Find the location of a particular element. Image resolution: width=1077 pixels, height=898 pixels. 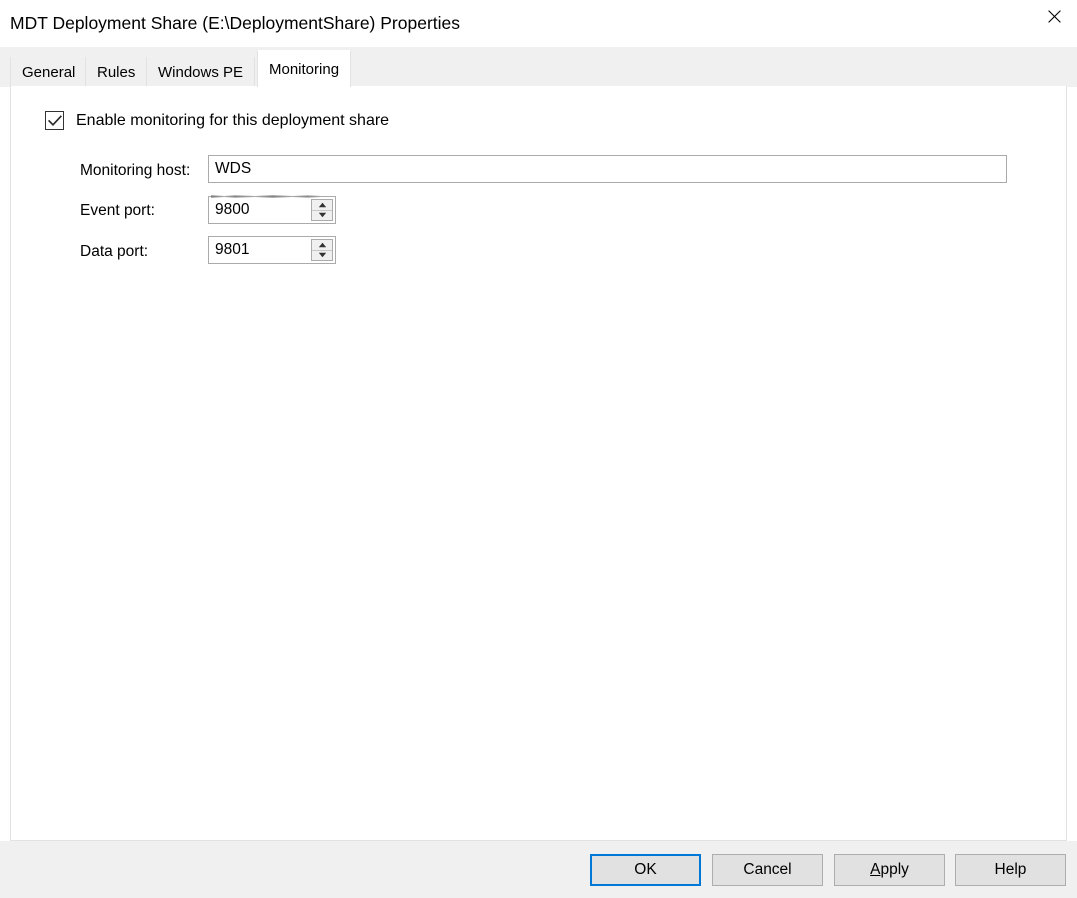

apply-accelerator: A is located at coordinates (875, 869).